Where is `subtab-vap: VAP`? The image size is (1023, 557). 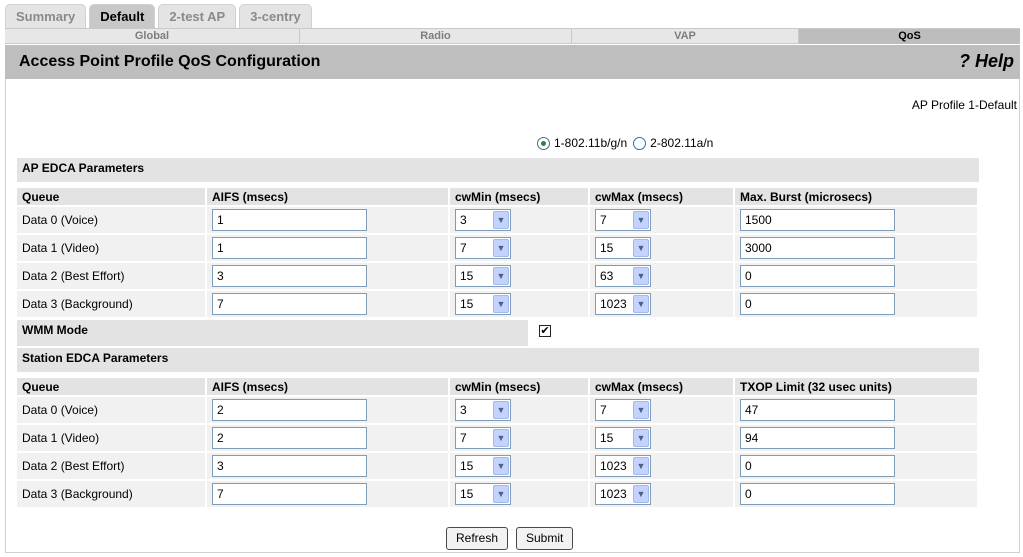
subtab-vap: VAP is located at coordinates (685, 36).